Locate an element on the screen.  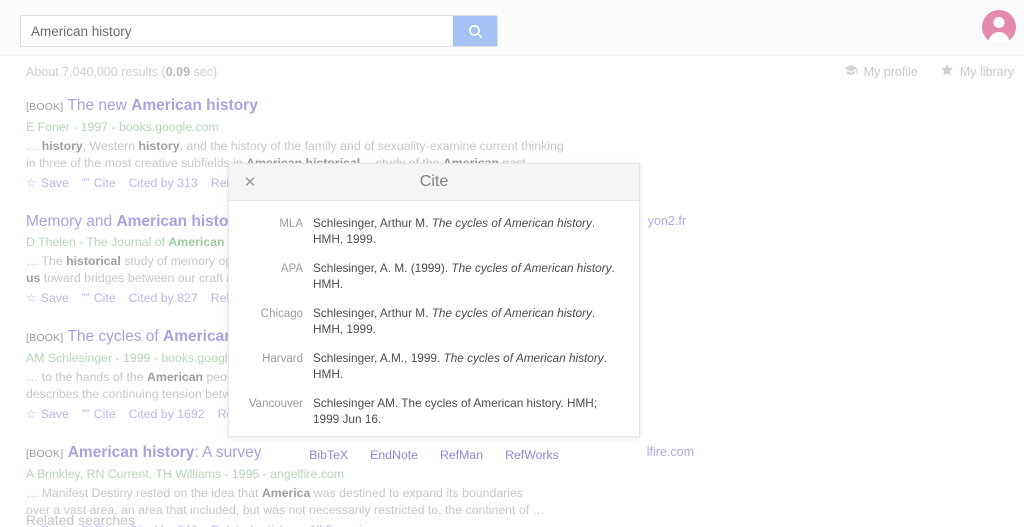
related-articles-link: Related articles is located at coordinates (253, 525).